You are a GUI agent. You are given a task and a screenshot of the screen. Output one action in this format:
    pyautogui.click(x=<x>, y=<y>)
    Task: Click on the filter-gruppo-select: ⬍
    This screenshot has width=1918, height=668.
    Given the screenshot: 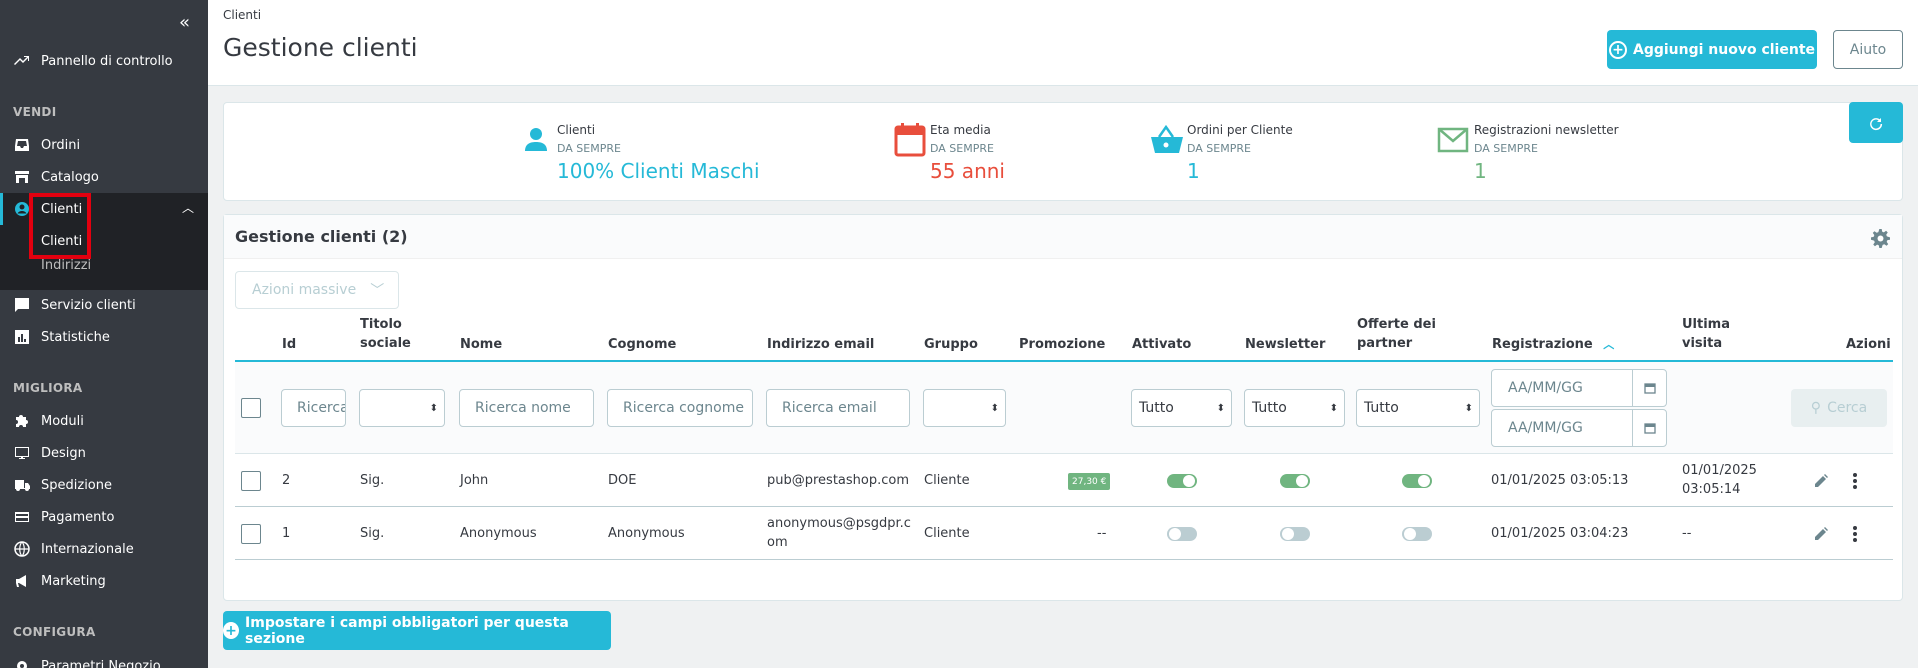 What is the action you would take?
    pyautogui.click(x=964, y=408)
    